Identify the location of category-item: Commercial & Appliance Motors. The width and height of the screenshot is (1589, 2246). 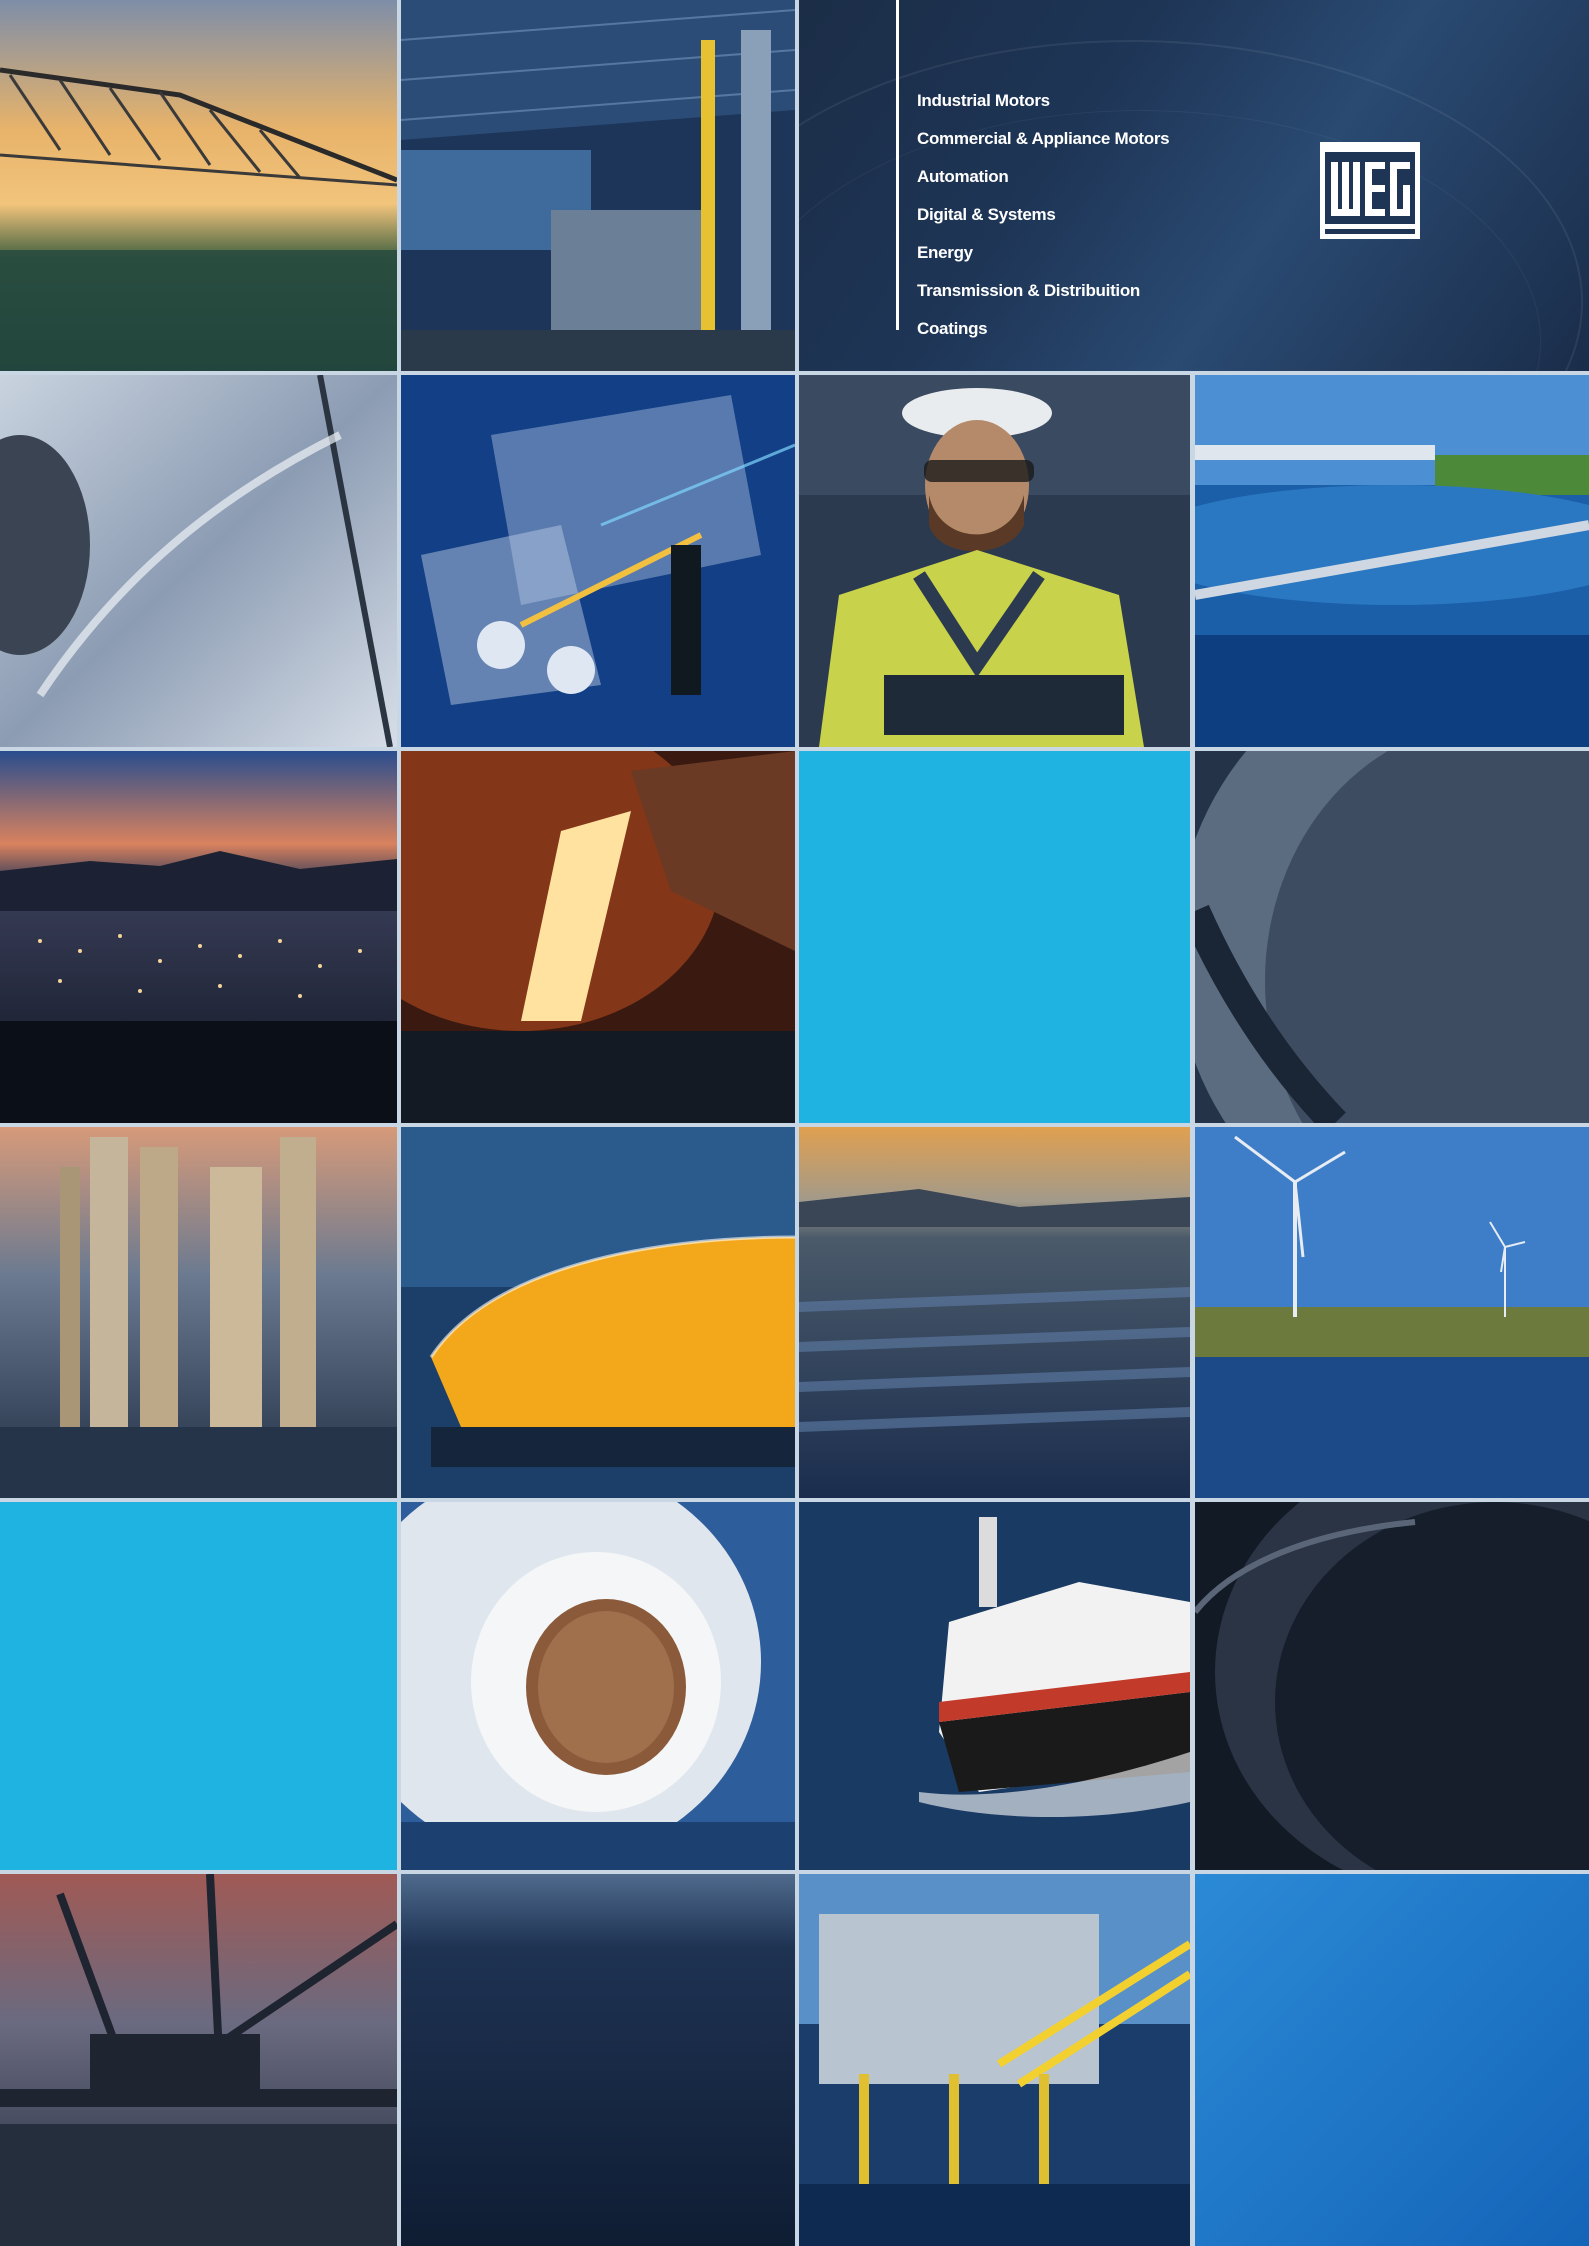
(1043, 139).